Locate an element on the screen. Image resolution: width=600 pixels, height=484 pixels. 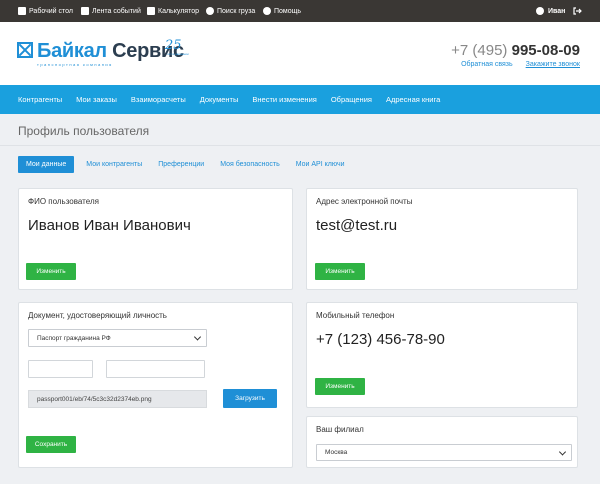
help-icon is located at coordinates (267, 11).